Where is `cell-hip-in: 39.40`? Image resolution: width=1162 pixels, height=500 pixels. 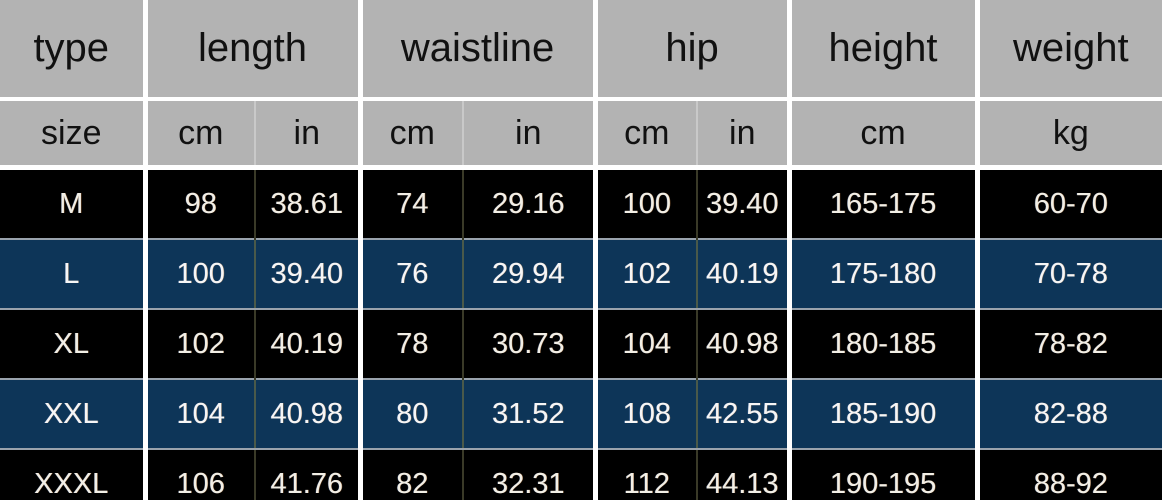 cell-hip-in: 39.40 is located at coordinates (744, 203).